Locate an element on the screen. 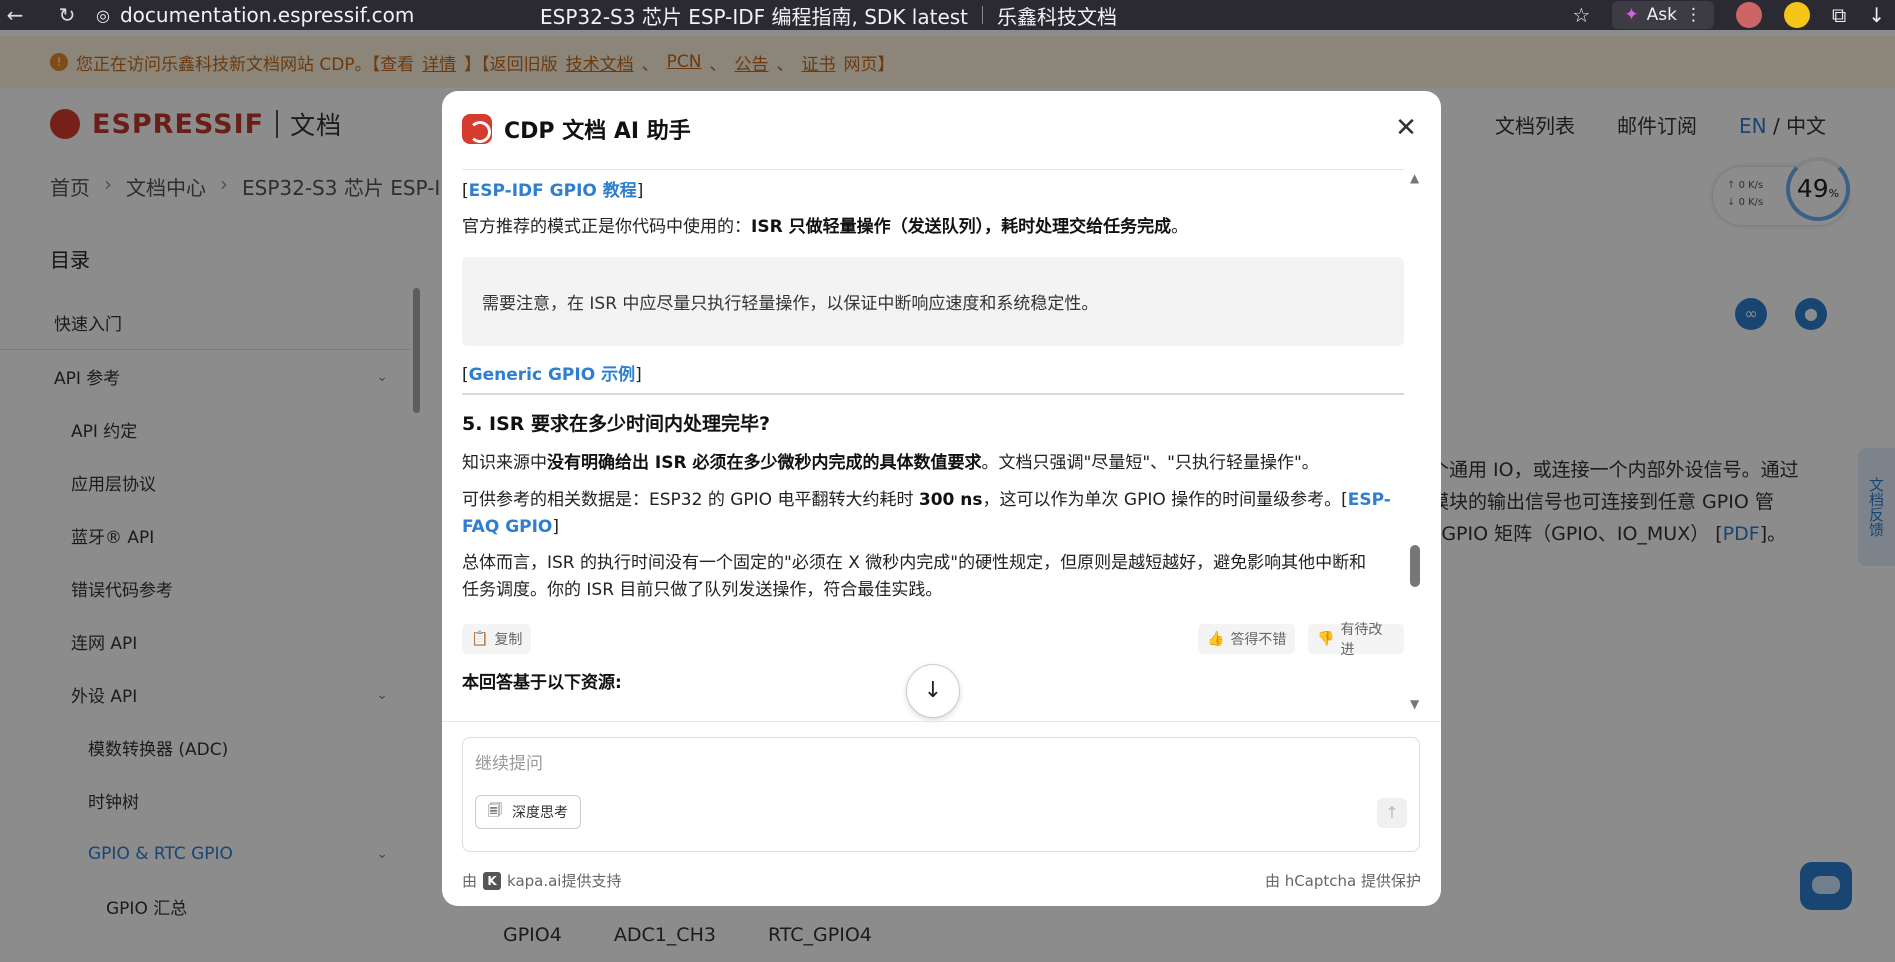 Image resolution: width=1895 pixels, height=962 pixels. powered-by-kapa: 由 Kkapa.ai提供支持 is located at coordinates (541, 880).